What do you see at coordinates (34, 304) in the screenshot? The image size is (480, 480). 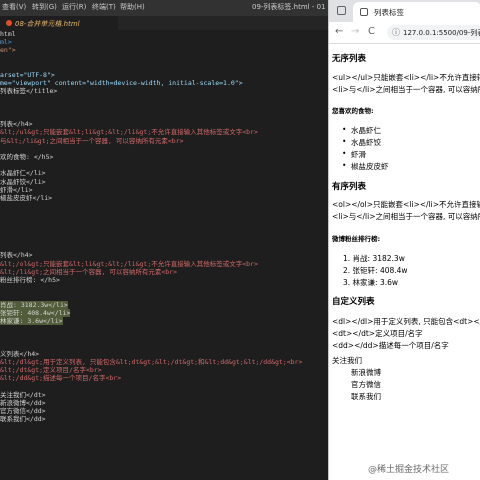 I see `code-line: 肖战: 3182.3w</li>` at bounding box center [34, 304].